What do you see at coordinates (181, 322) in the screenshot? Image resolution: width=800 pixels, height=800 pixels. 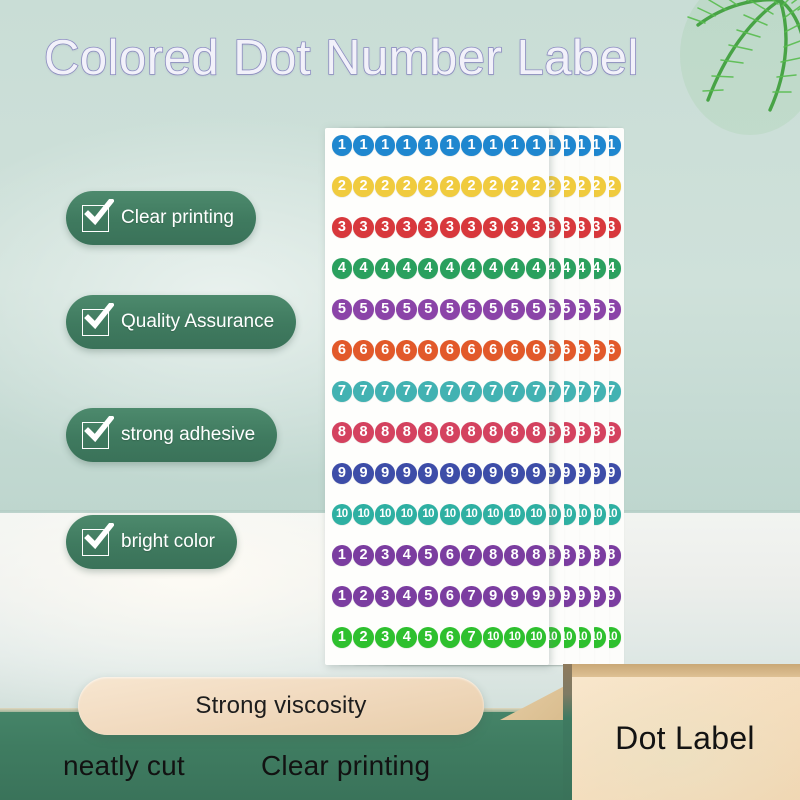 I see `feature-pill-quality-assurance: Quality Assurance` at bounding box center [181, 322].